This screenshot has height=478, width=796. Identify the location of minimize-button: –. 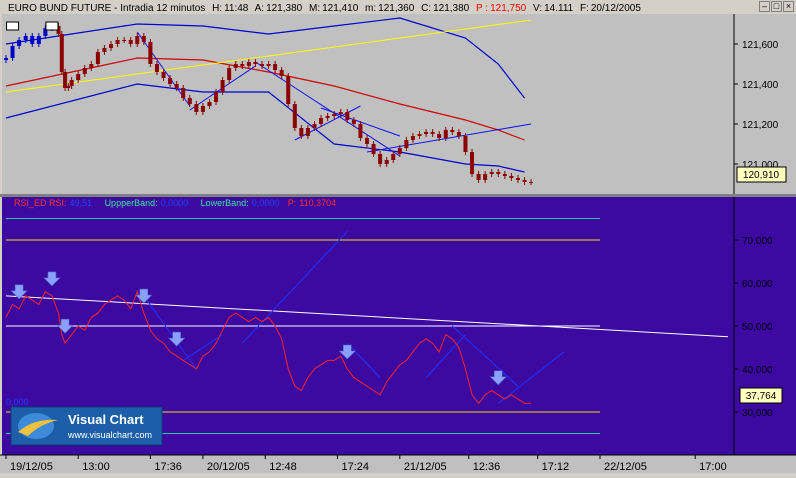
(764, 6).